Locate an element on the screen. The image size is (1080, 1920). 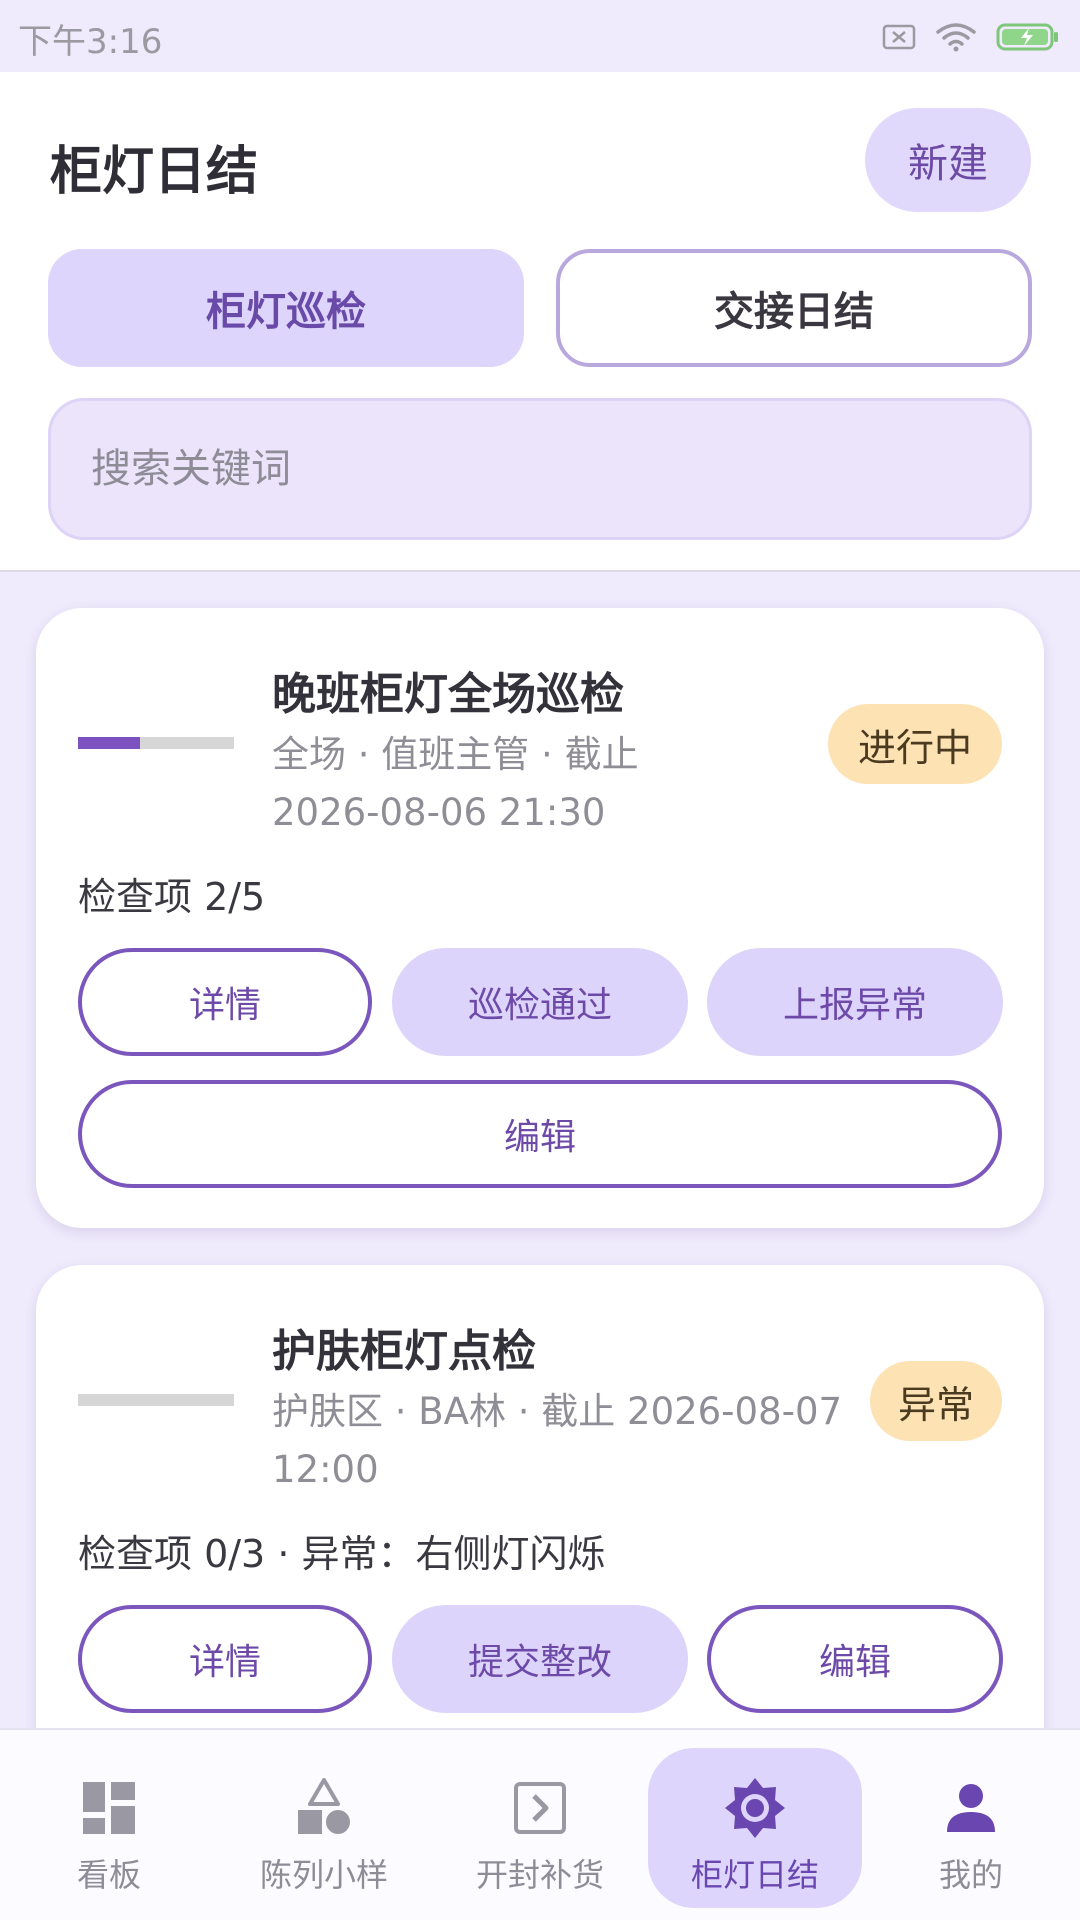
open-box-icon is located at coordinates (540, 1808).